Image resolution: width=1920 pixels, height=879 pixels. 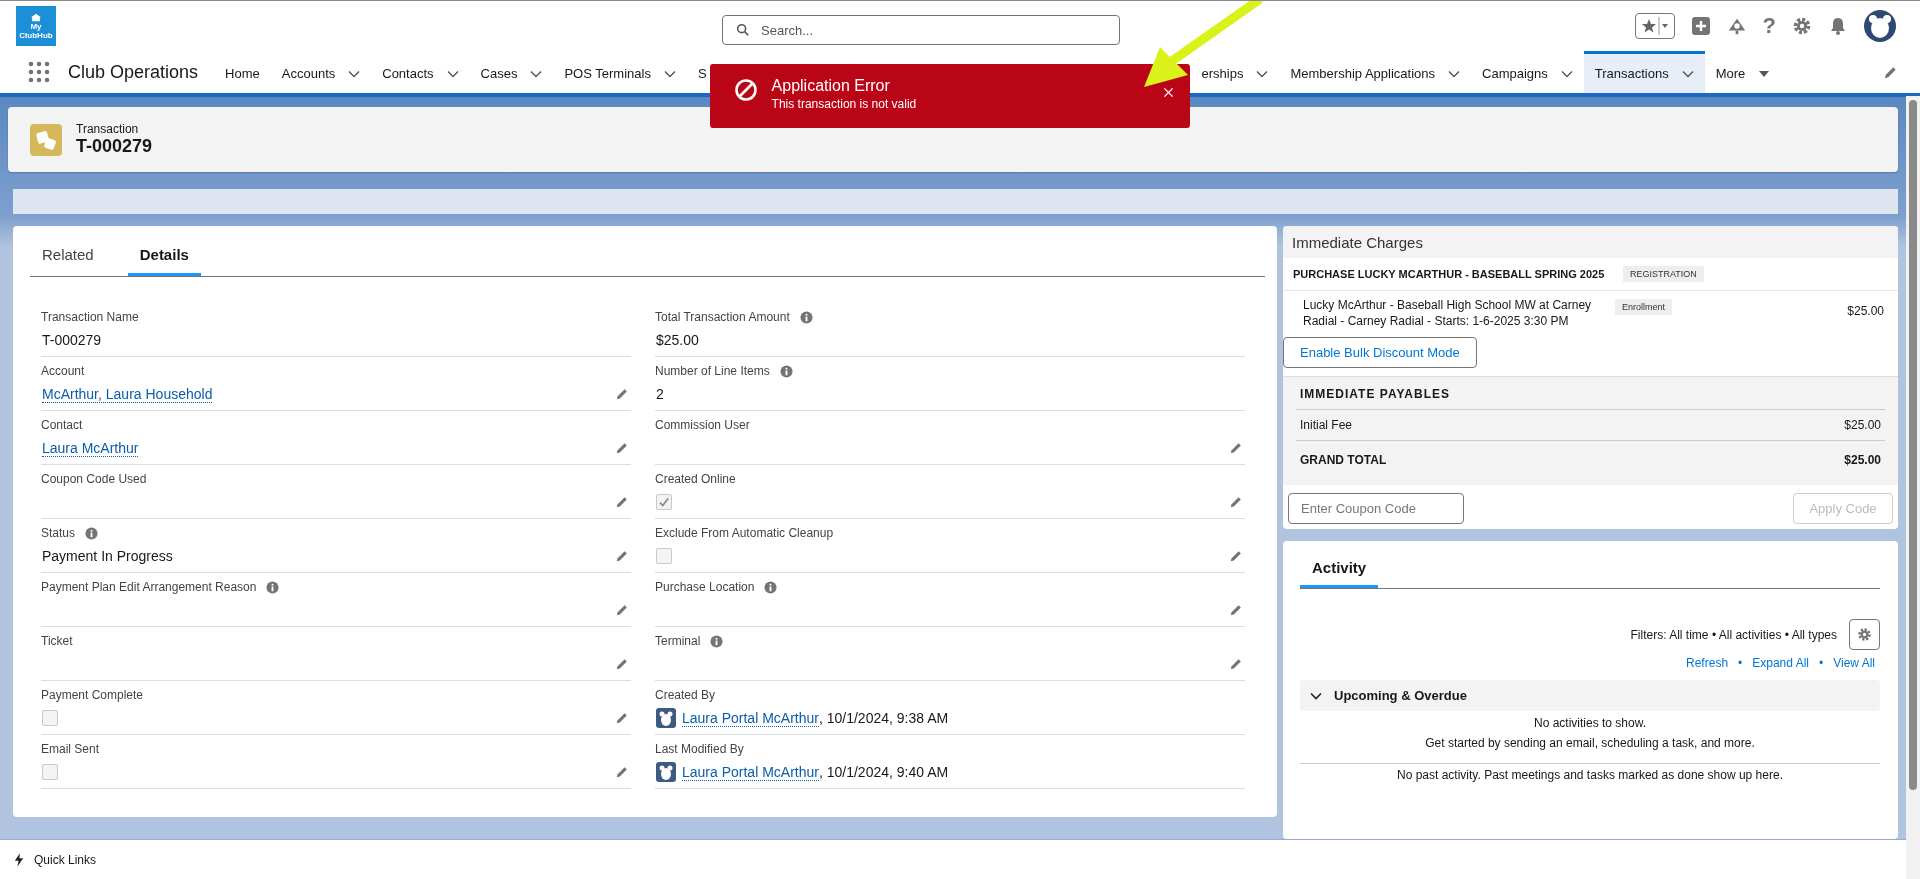 What do you see at coordinates (883, 718) in the screenshot?
I see `field-value: , 10/1/2024, 9:38 AM` at bounding box center [883, 718].